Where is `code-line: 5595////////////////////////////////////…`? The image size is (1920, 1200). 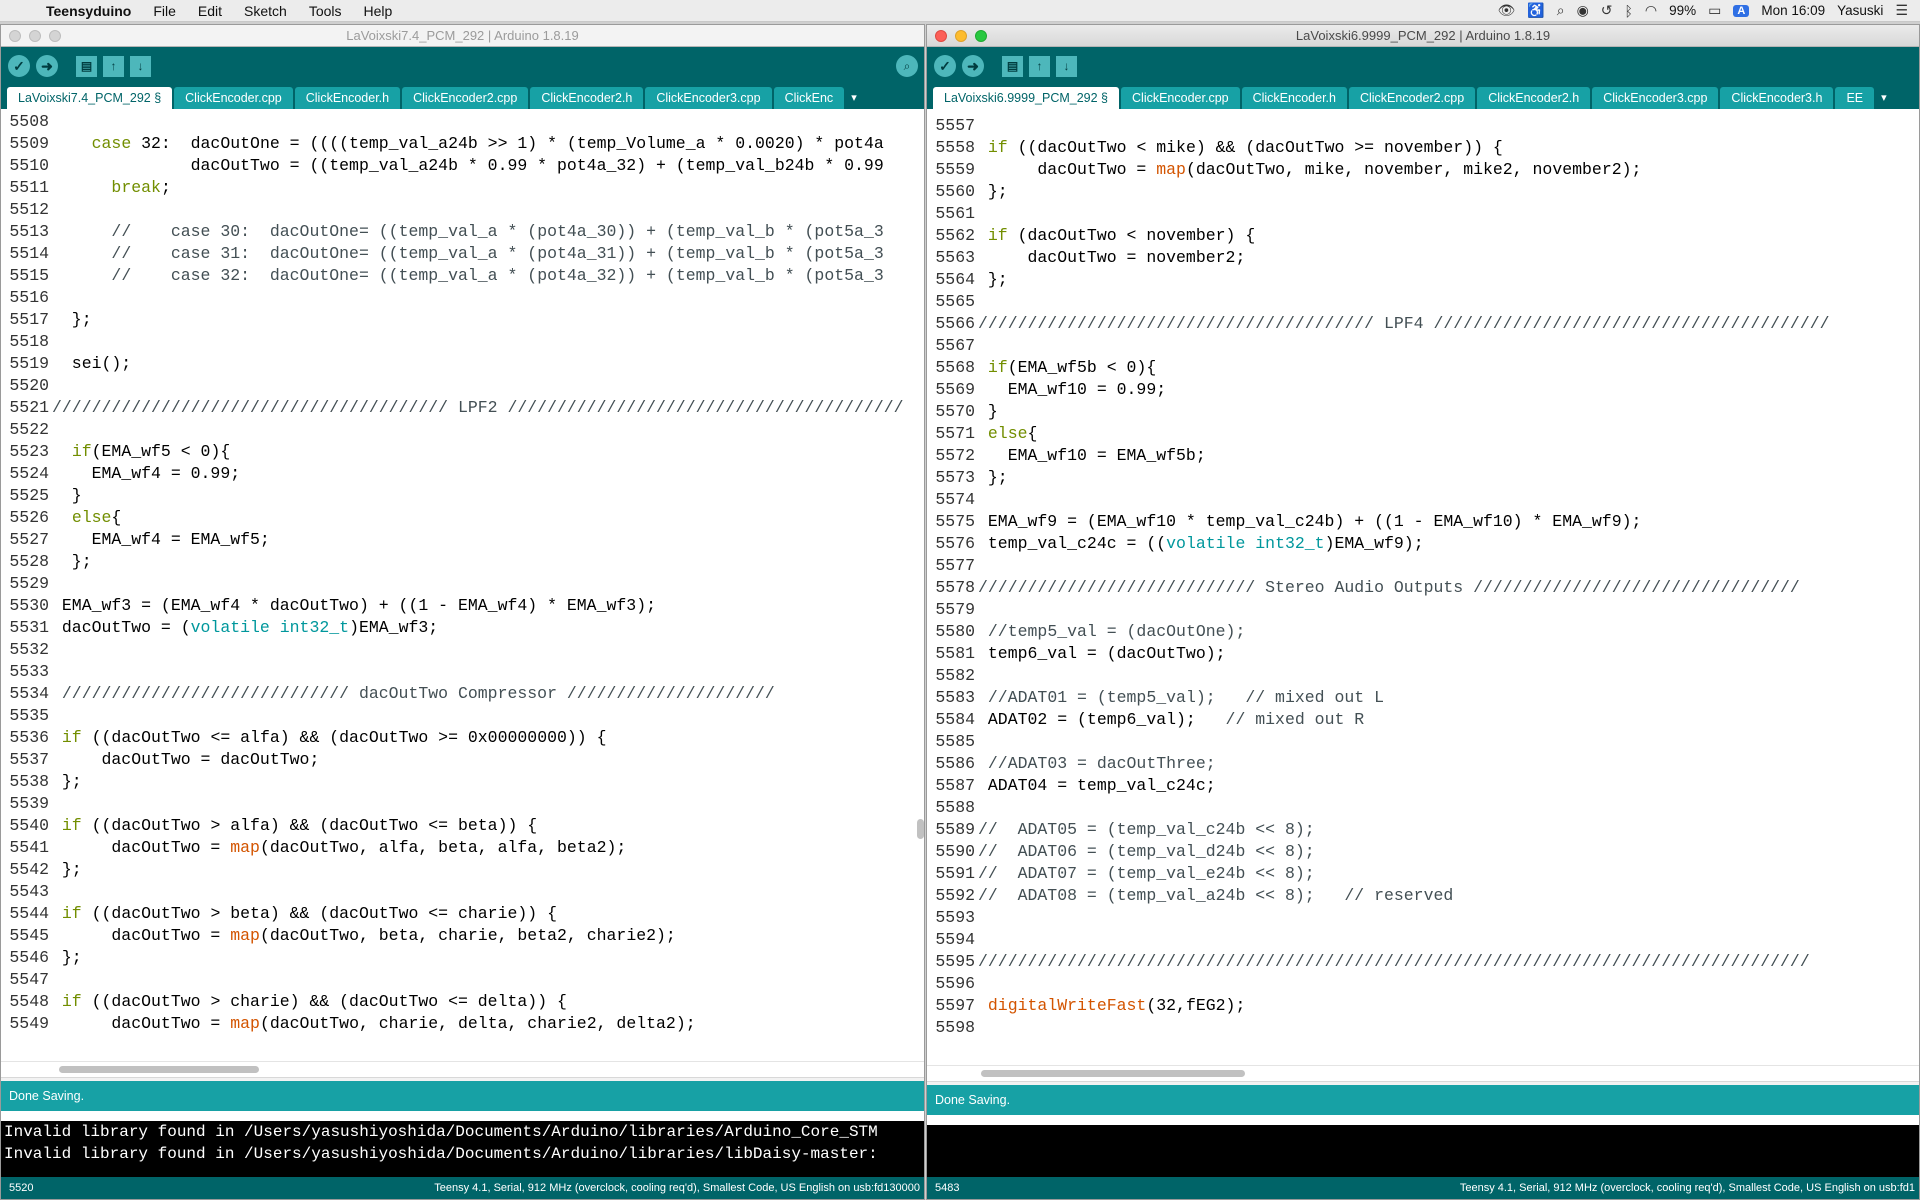 code-line: 5595////////////////////////////////////… is located at coordinates (1423, 962).